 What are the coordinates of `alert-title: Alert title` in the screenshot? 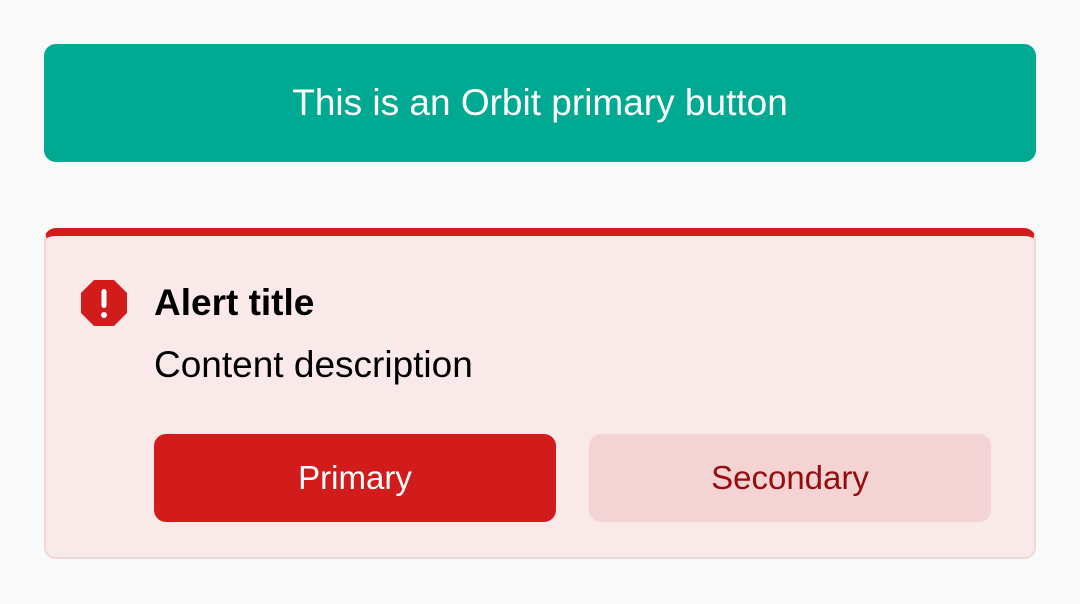 It's located at (234, 302).